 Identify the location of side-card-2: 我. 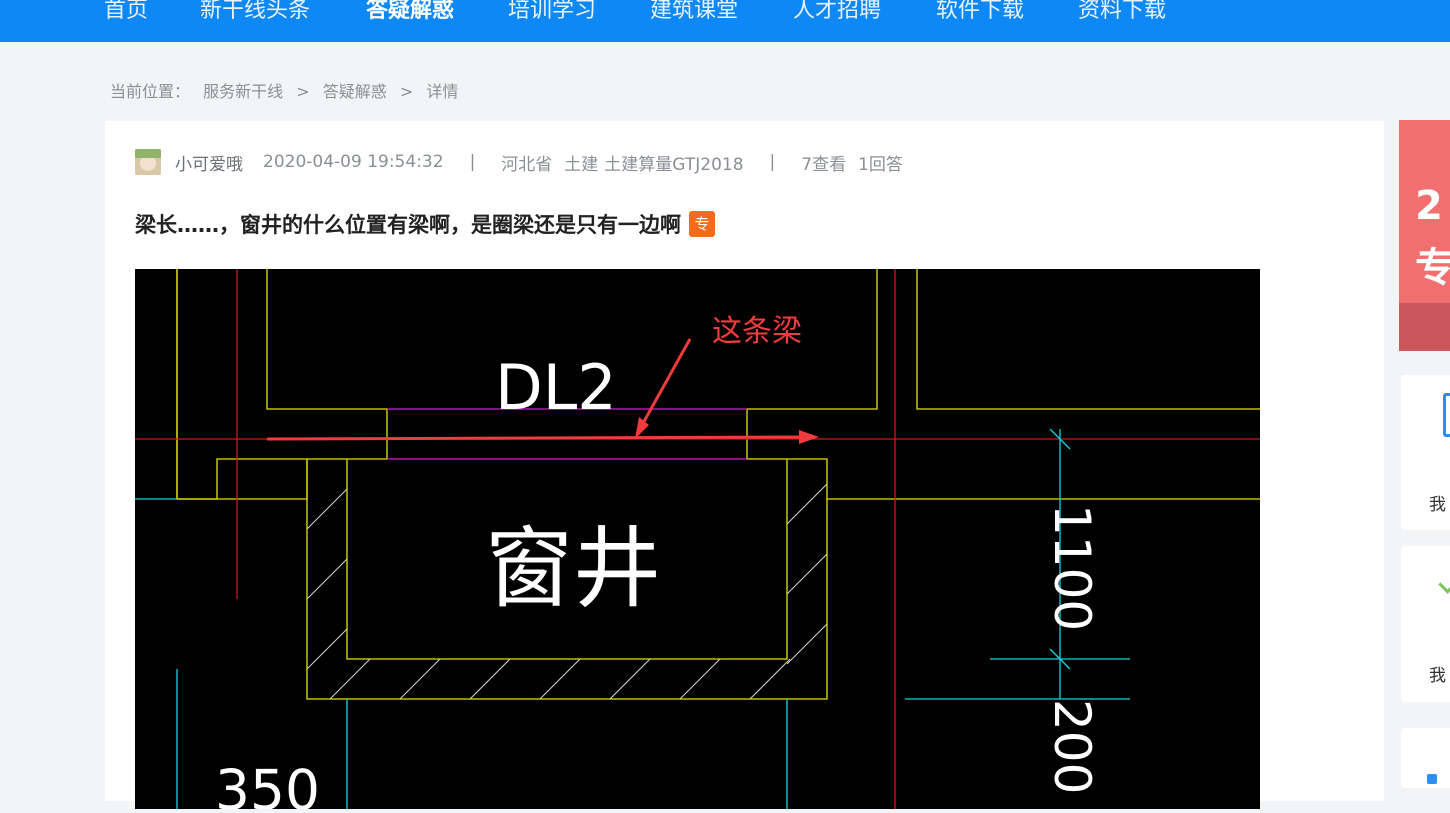
(1425, 624).